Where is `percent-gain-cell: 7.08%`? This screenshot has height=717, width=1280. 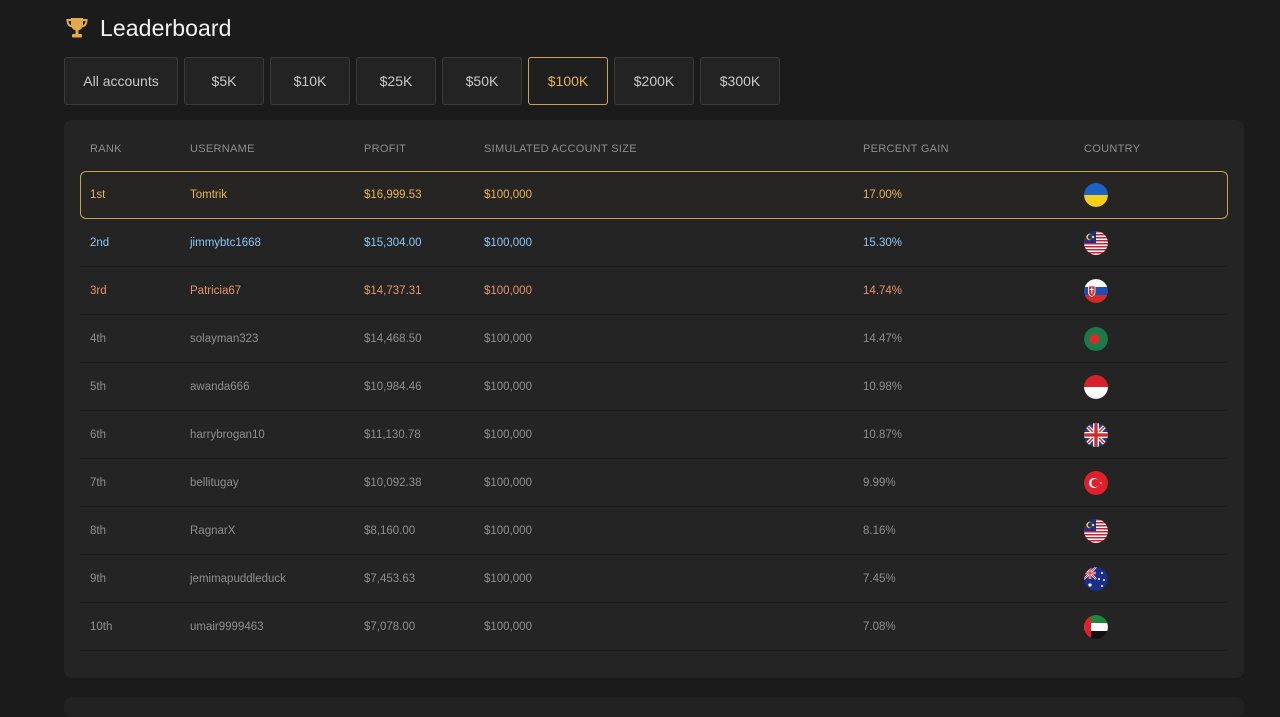
percent-gain-cell: 7.08% is located at coordinates (879, 626).